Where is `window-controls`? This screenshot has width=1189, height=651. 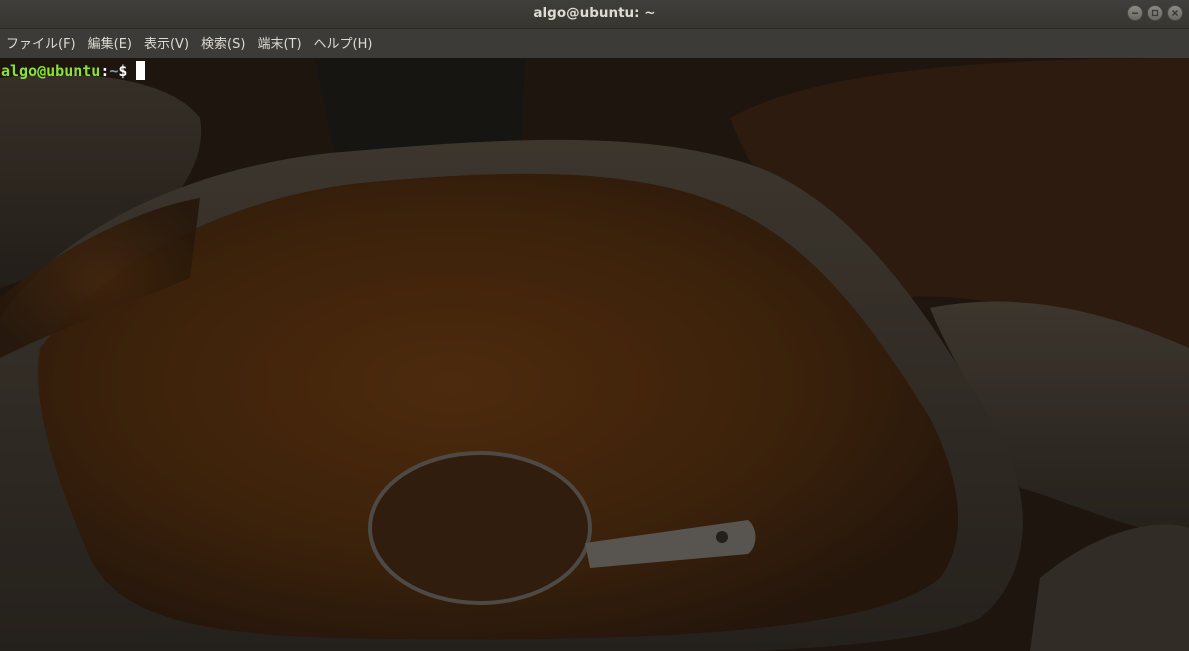 window-controls is located at coordinates (1155, 14).